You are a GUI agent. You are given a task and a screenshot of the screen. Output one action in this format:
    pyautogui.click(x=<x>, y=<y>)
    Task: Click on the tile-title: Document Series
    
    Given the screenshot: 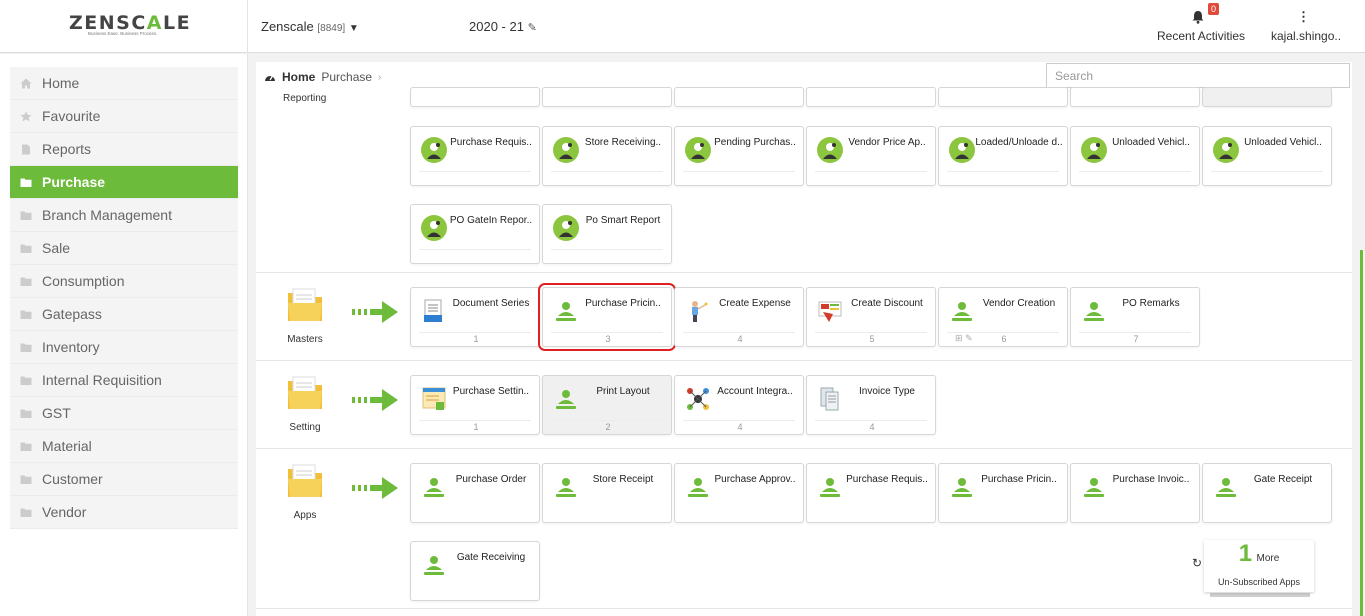 What is the action you would take?
    pyautogui.click(x=491, y=303)
    